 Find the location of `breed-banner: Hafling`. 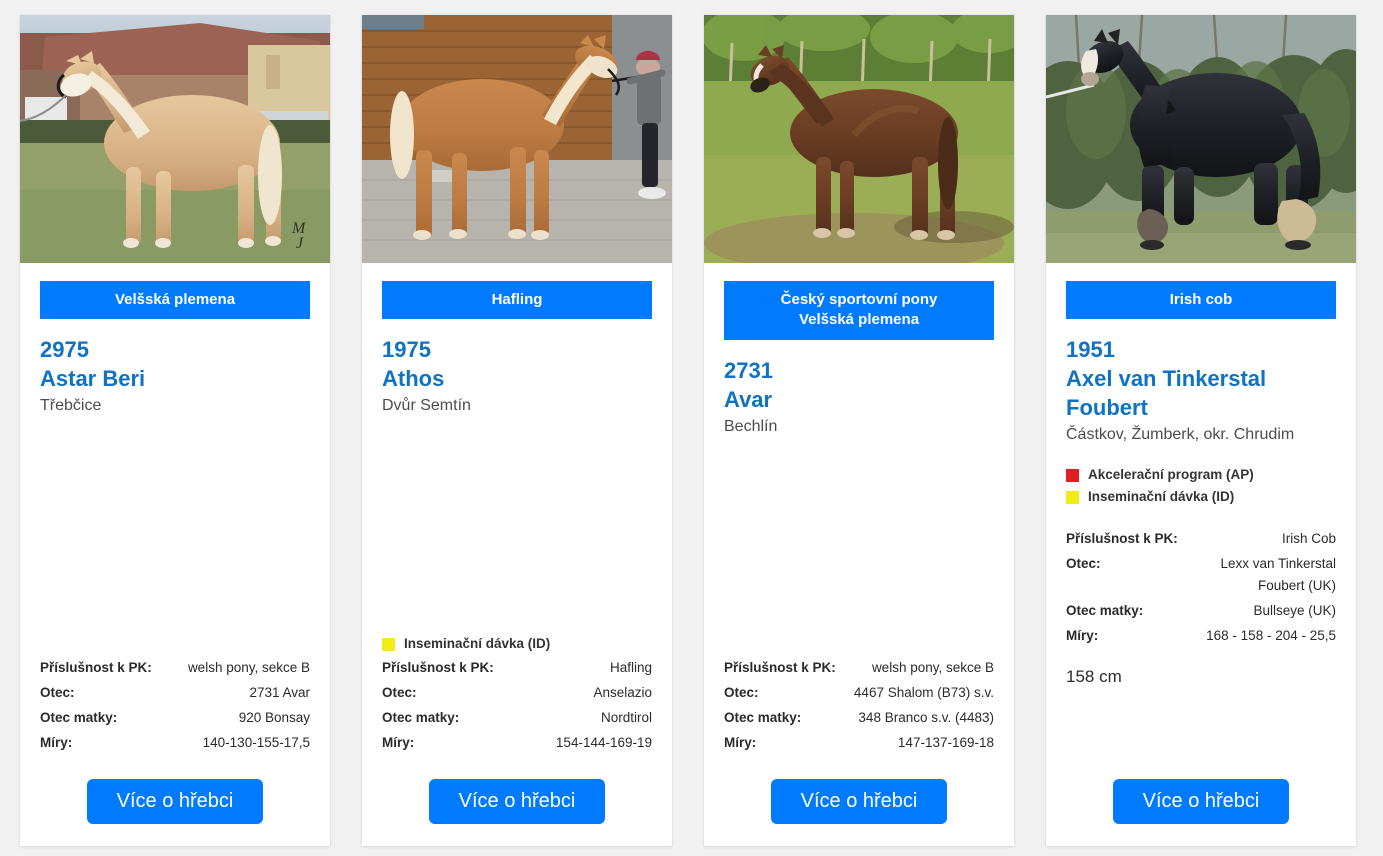

breed-banner: Hafling is located at coordinates (517, 300).